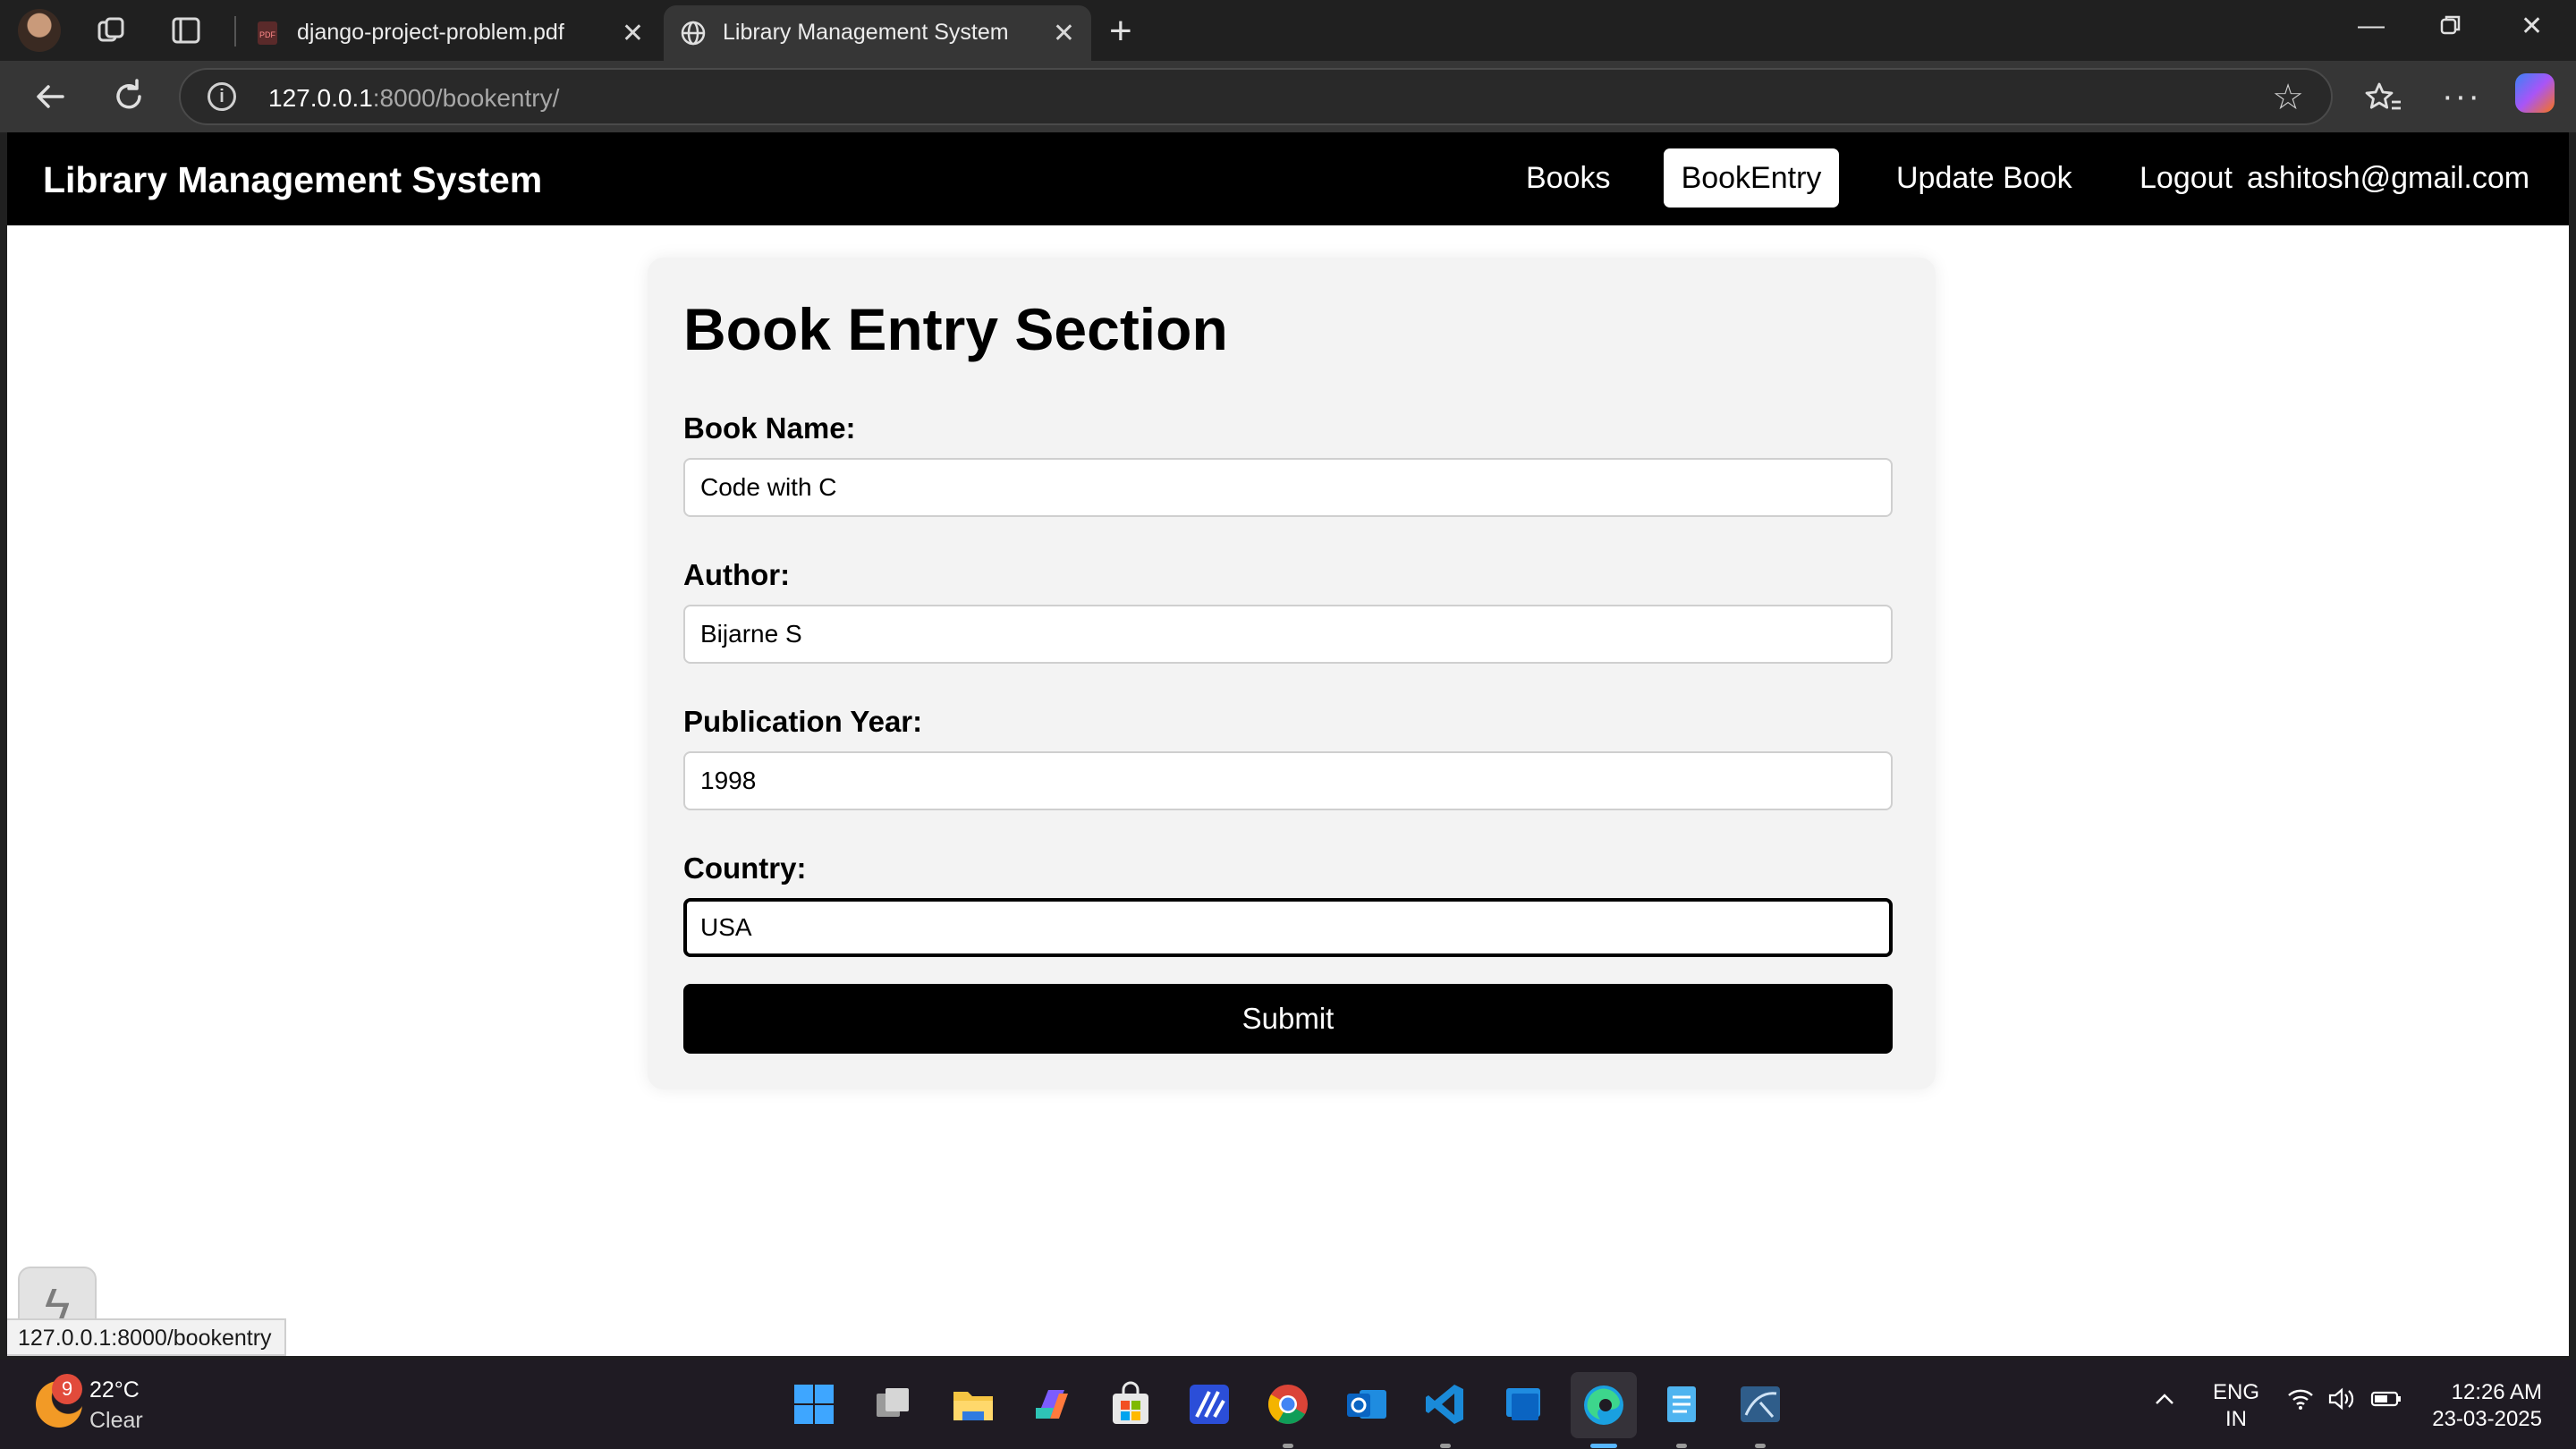 Image resolution: width=2576 pixels, height=1449 pixels. I want to click on new-tab-icon: +, so click(1120, 31).